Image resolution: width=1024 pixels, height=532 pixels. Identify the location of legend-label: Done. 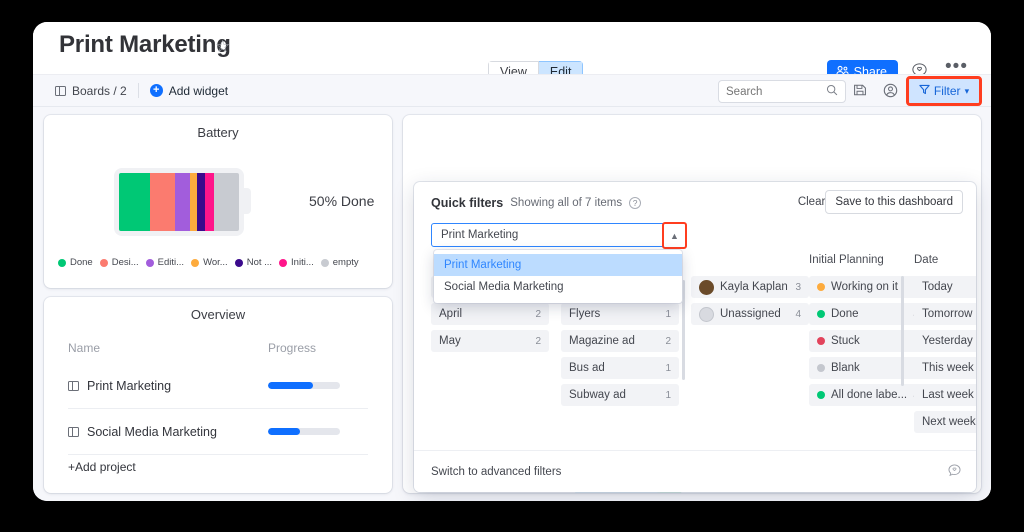
(81, 262).